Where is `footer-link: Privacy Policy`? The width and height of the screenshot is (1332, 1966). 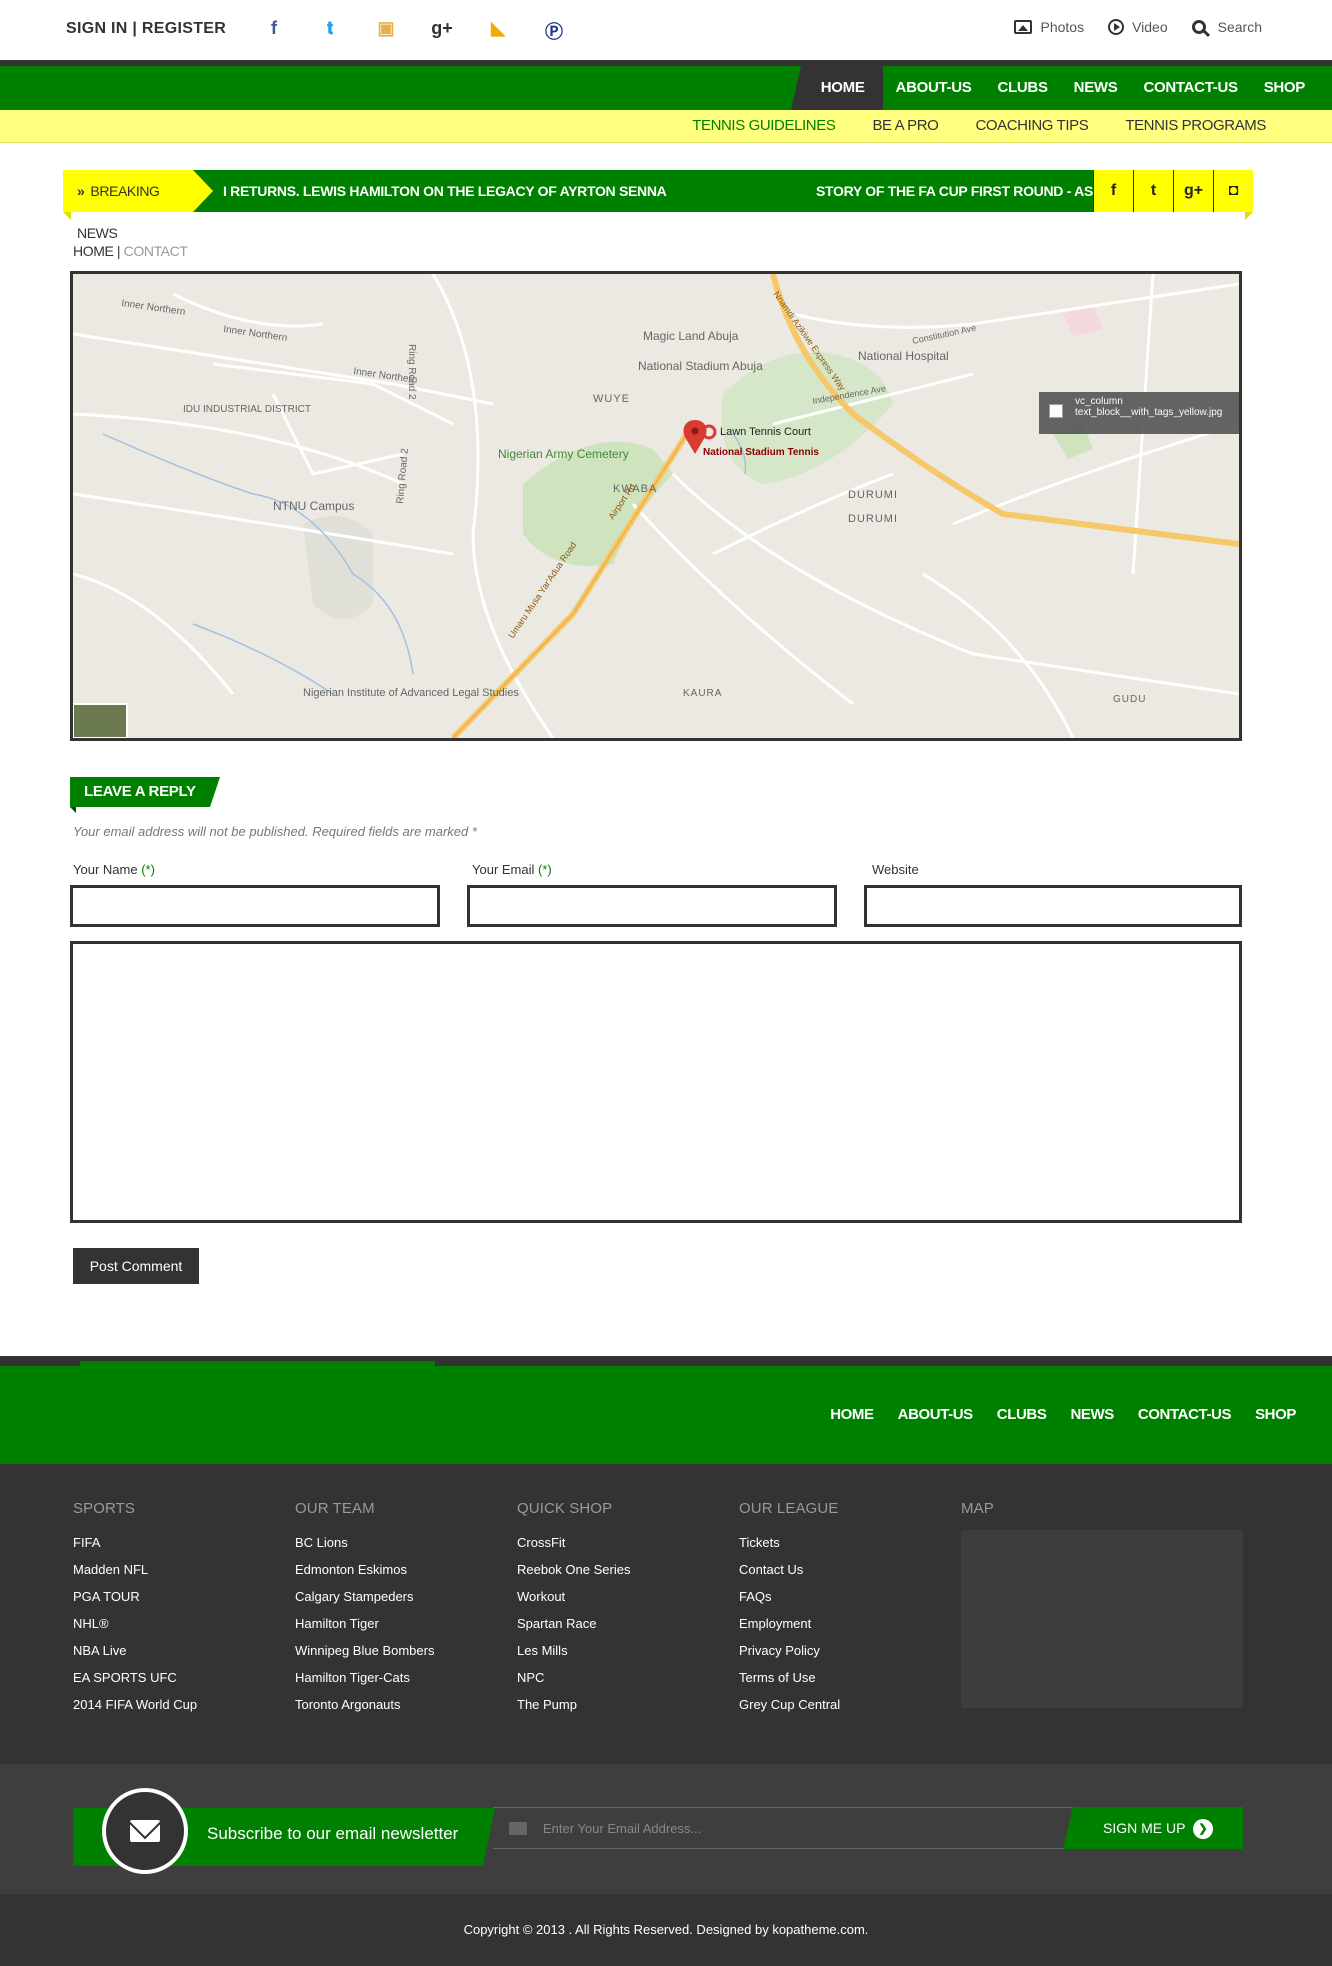
footer-link: Privacy Policy is located at coordinates (789, 1650).